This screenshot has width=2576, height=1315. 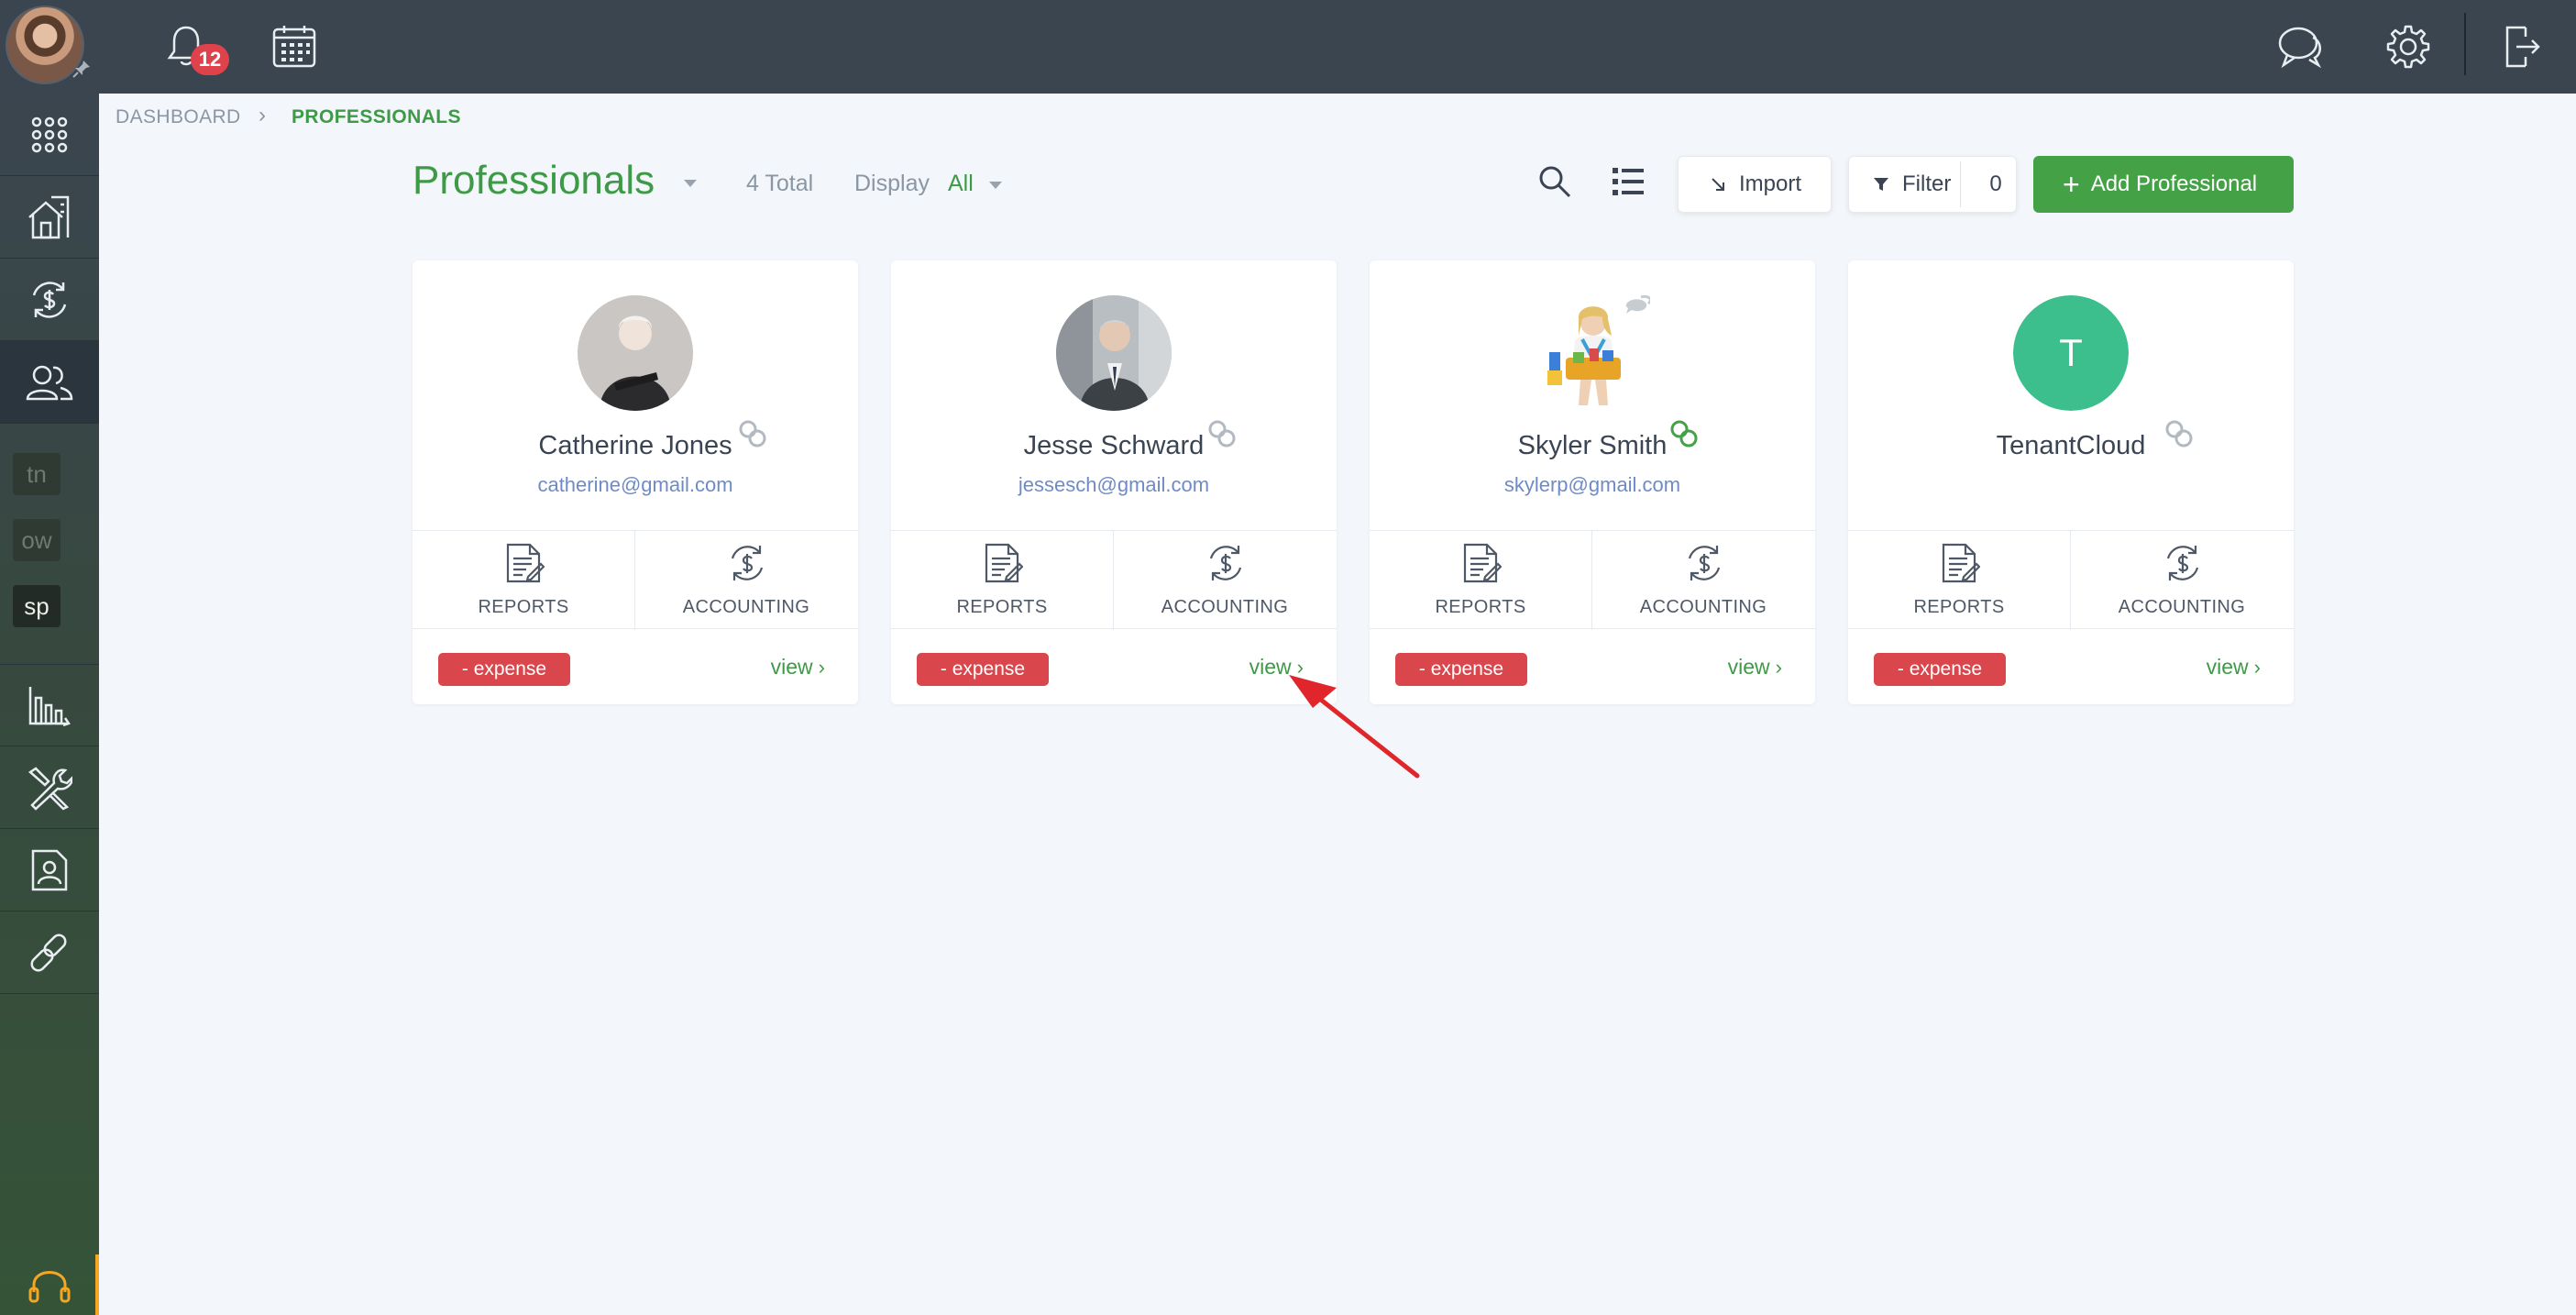 I want to click on pin-icon, so click(x=82, y=69).